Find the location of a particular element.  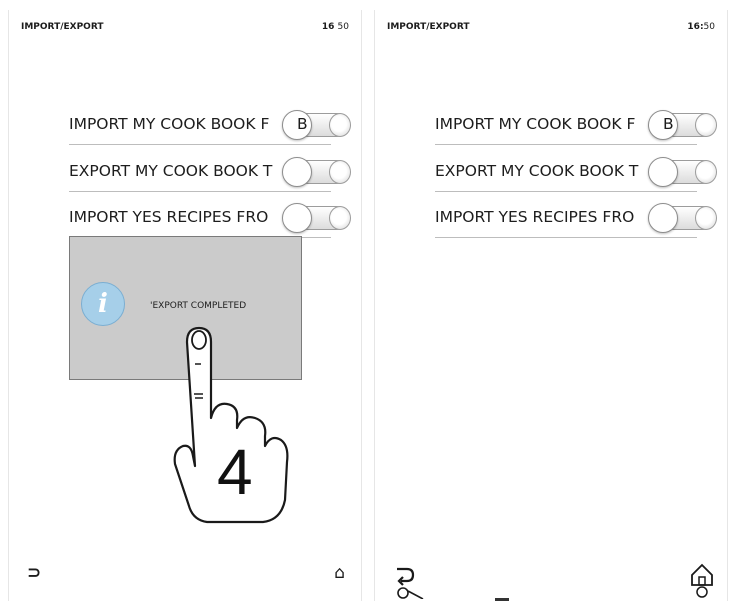

step-number: 4 is located at coordinates (235, 472).